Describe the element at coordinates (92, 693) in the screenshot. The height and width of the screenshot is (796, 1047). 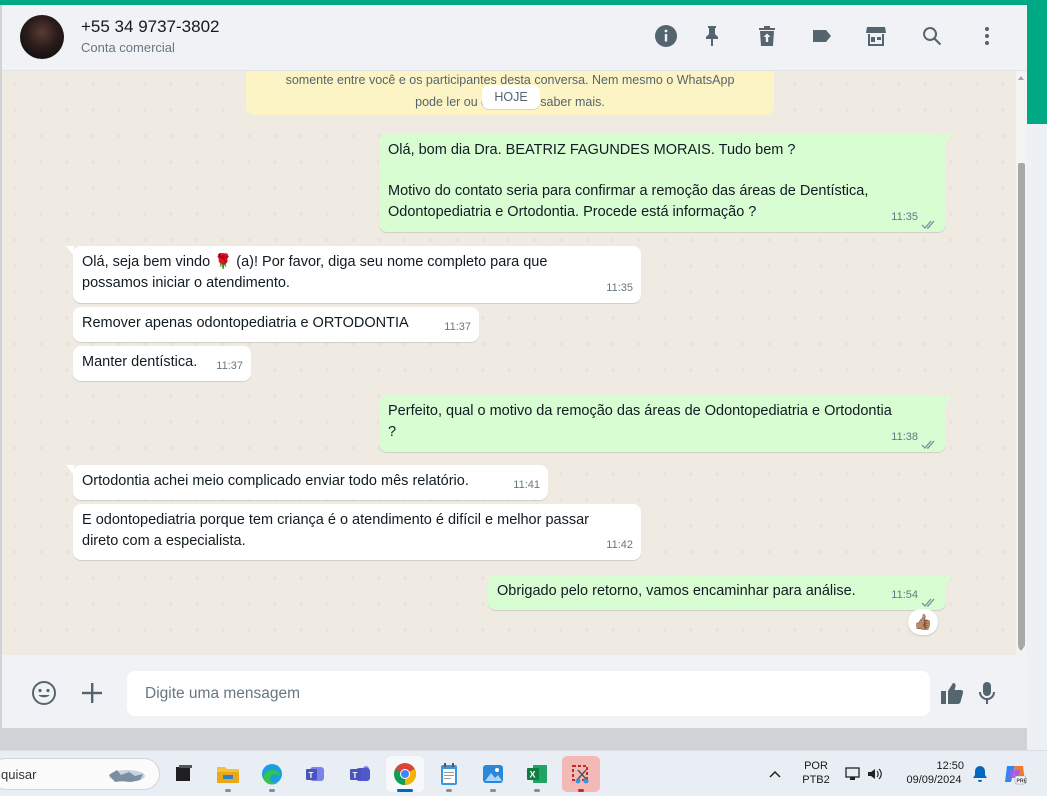
I see `attach-plus-icon` at that location.